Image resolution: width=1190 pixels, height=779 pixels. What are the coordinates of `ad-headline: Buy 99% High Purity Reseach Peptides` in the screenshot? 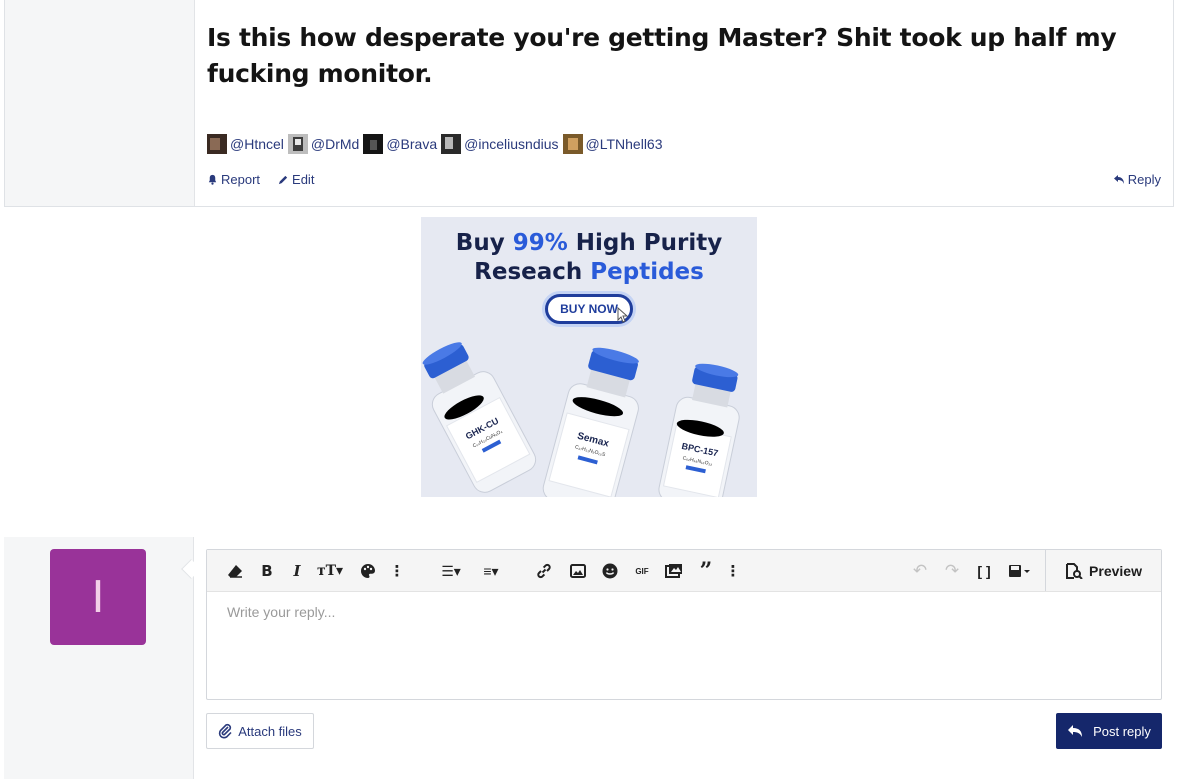 It's located at (589, 258).